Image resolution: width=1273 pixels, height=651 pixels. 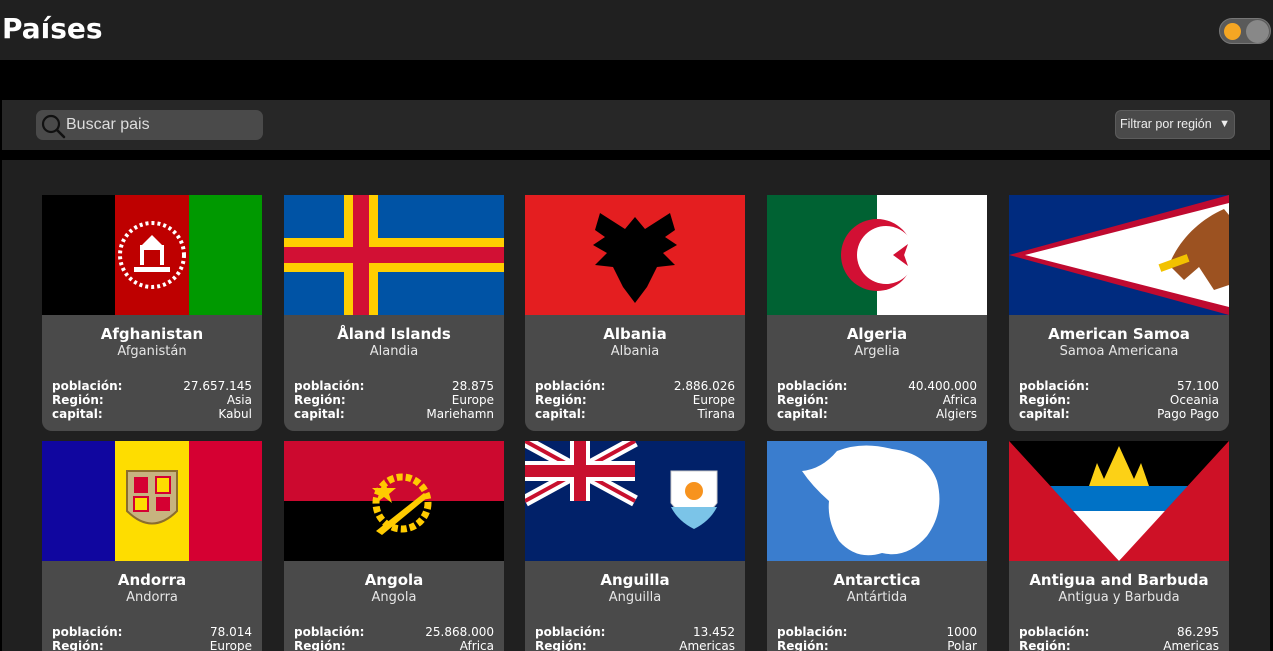 I want to click on country-name-es: Anguilla, so click(x=635, y=597).